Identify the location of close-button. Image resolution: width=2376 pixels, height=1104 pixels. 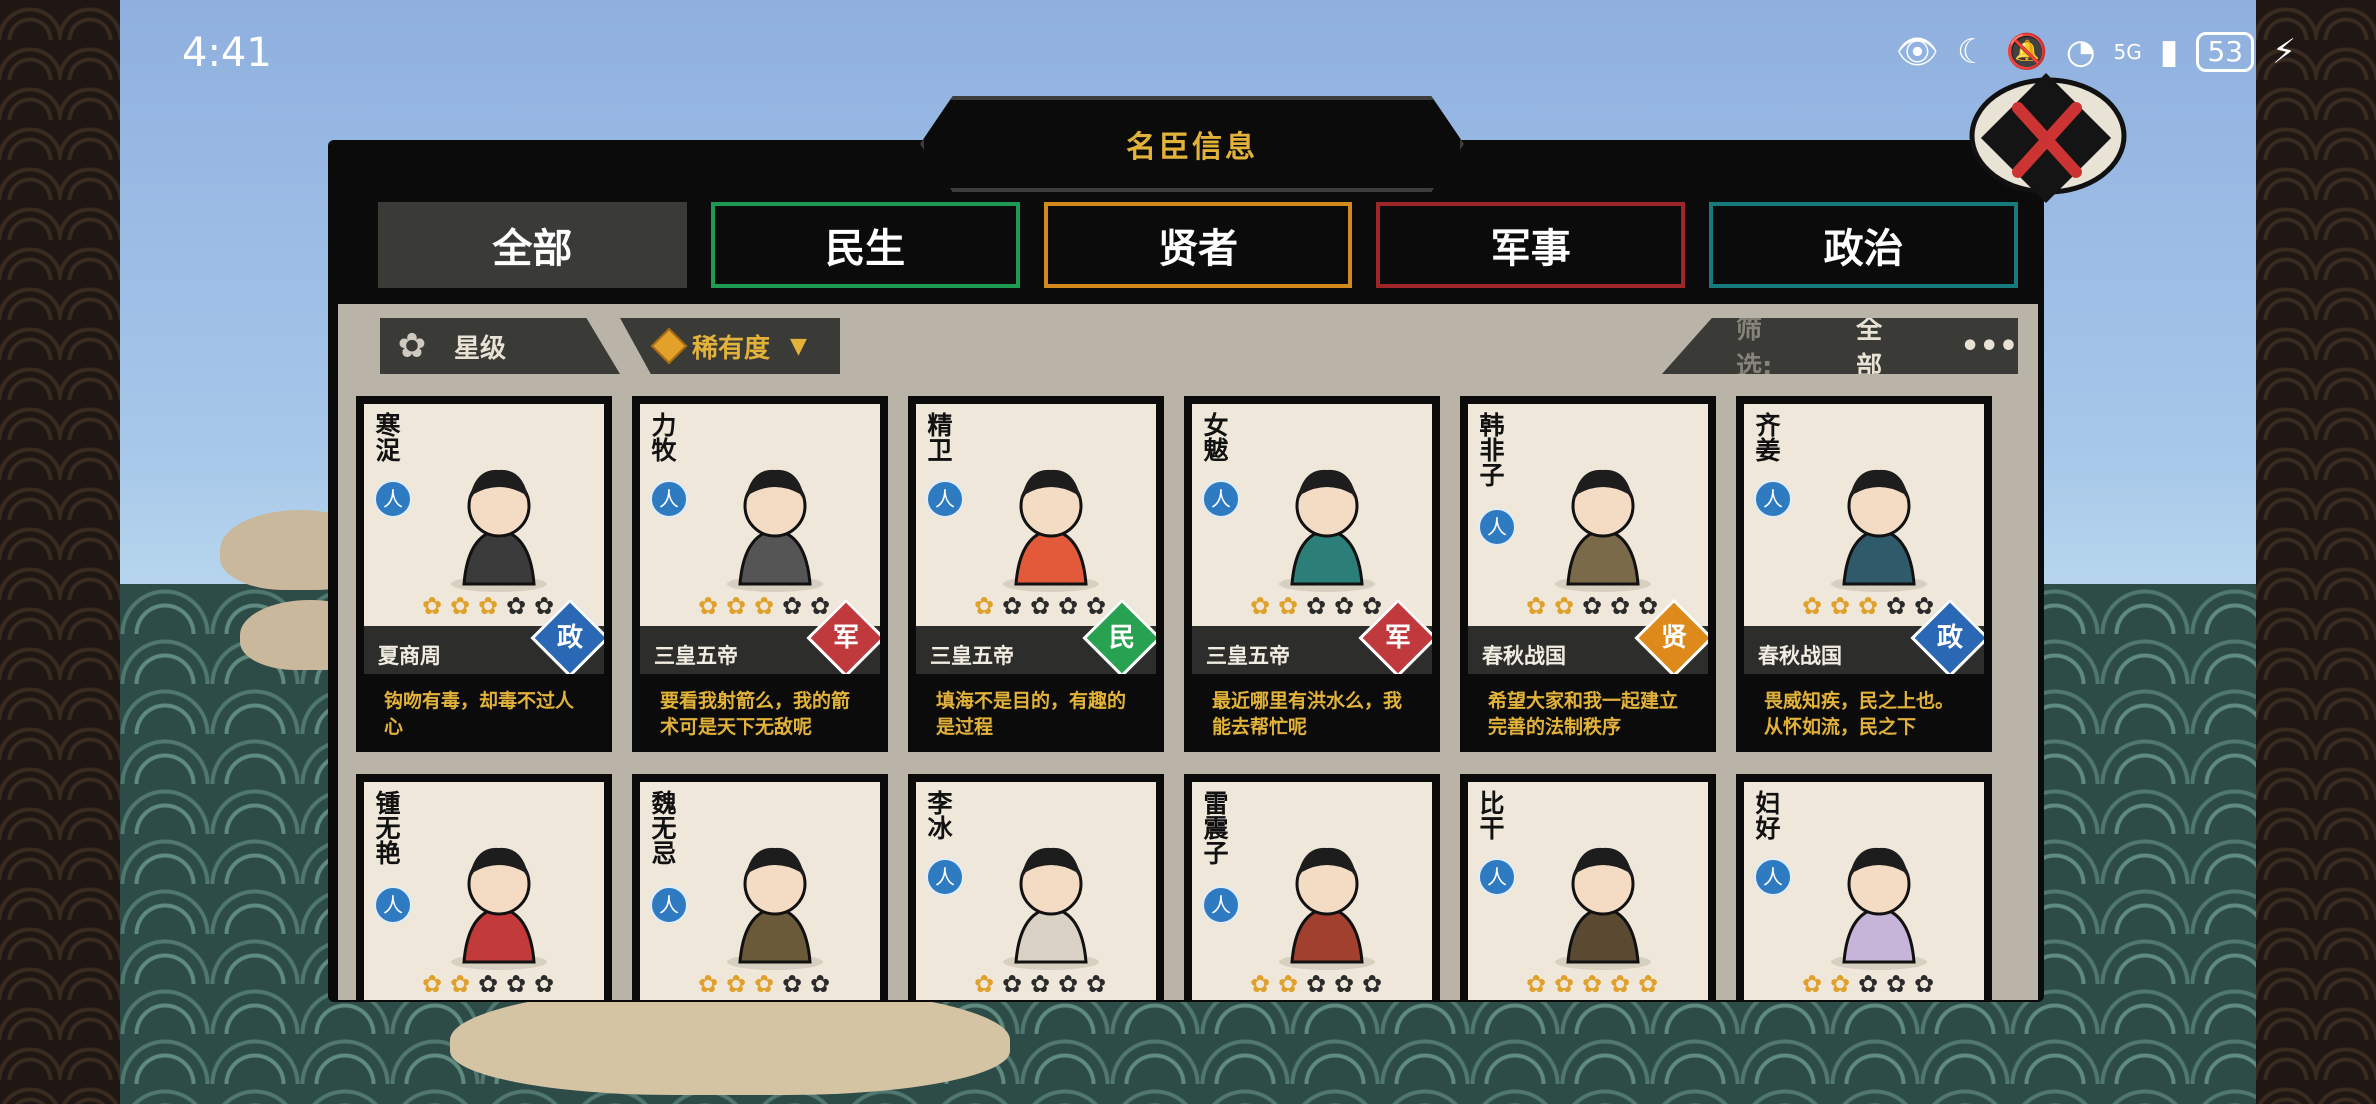
(2048, 139).